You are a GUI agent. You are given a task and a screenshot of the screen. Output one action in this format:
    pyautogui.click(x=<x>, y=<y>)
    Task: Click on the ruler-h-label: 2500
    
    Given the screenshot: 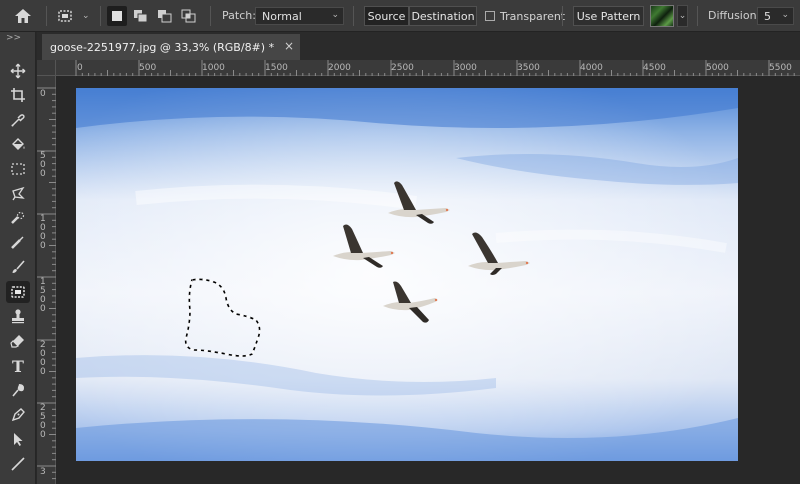 What is the action you would take?
    pyautogui.click(x=402, y=68)
    